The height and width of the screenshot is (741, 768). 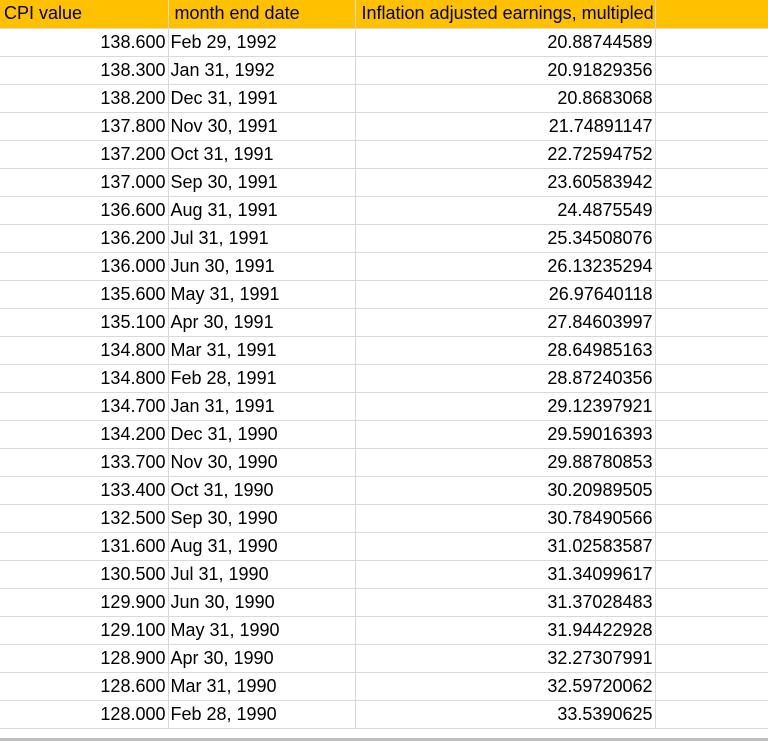 What do you see at coordinates (262, 238) in the screenshot?
I see `cell-month-end-date: Jul 31, 1991` at bounding box center [262, 238].